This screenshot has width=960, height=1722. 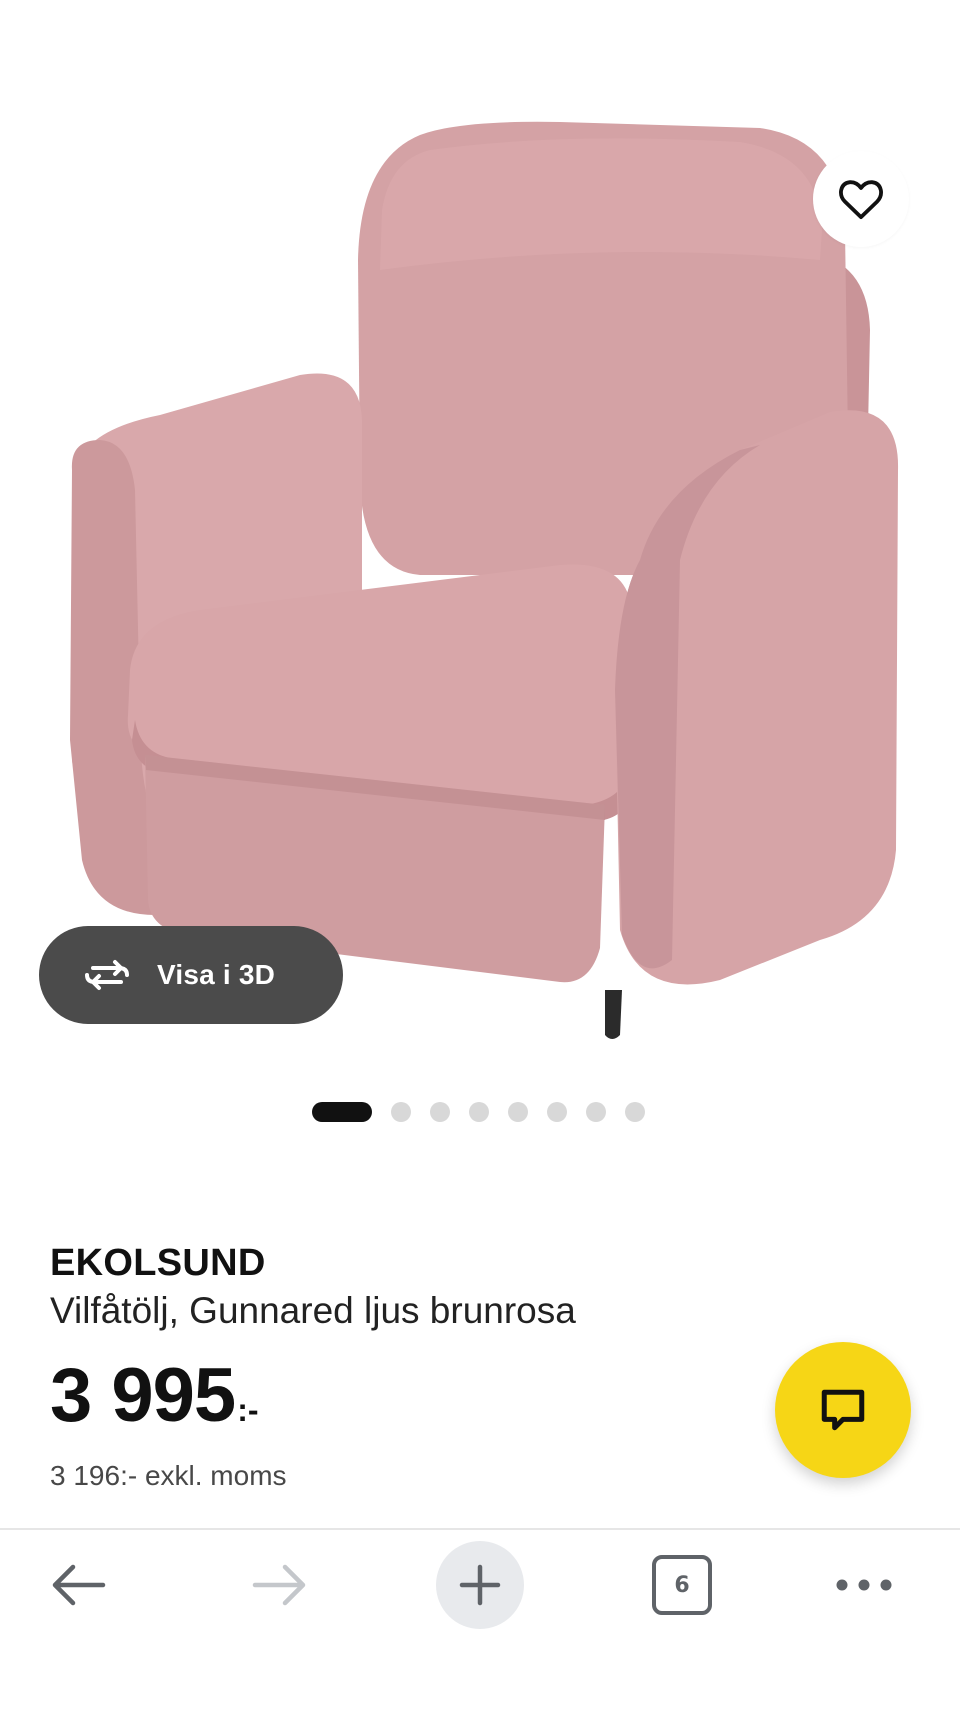 I want to click on carousel-dot-active, so click(x=342, y=1112).